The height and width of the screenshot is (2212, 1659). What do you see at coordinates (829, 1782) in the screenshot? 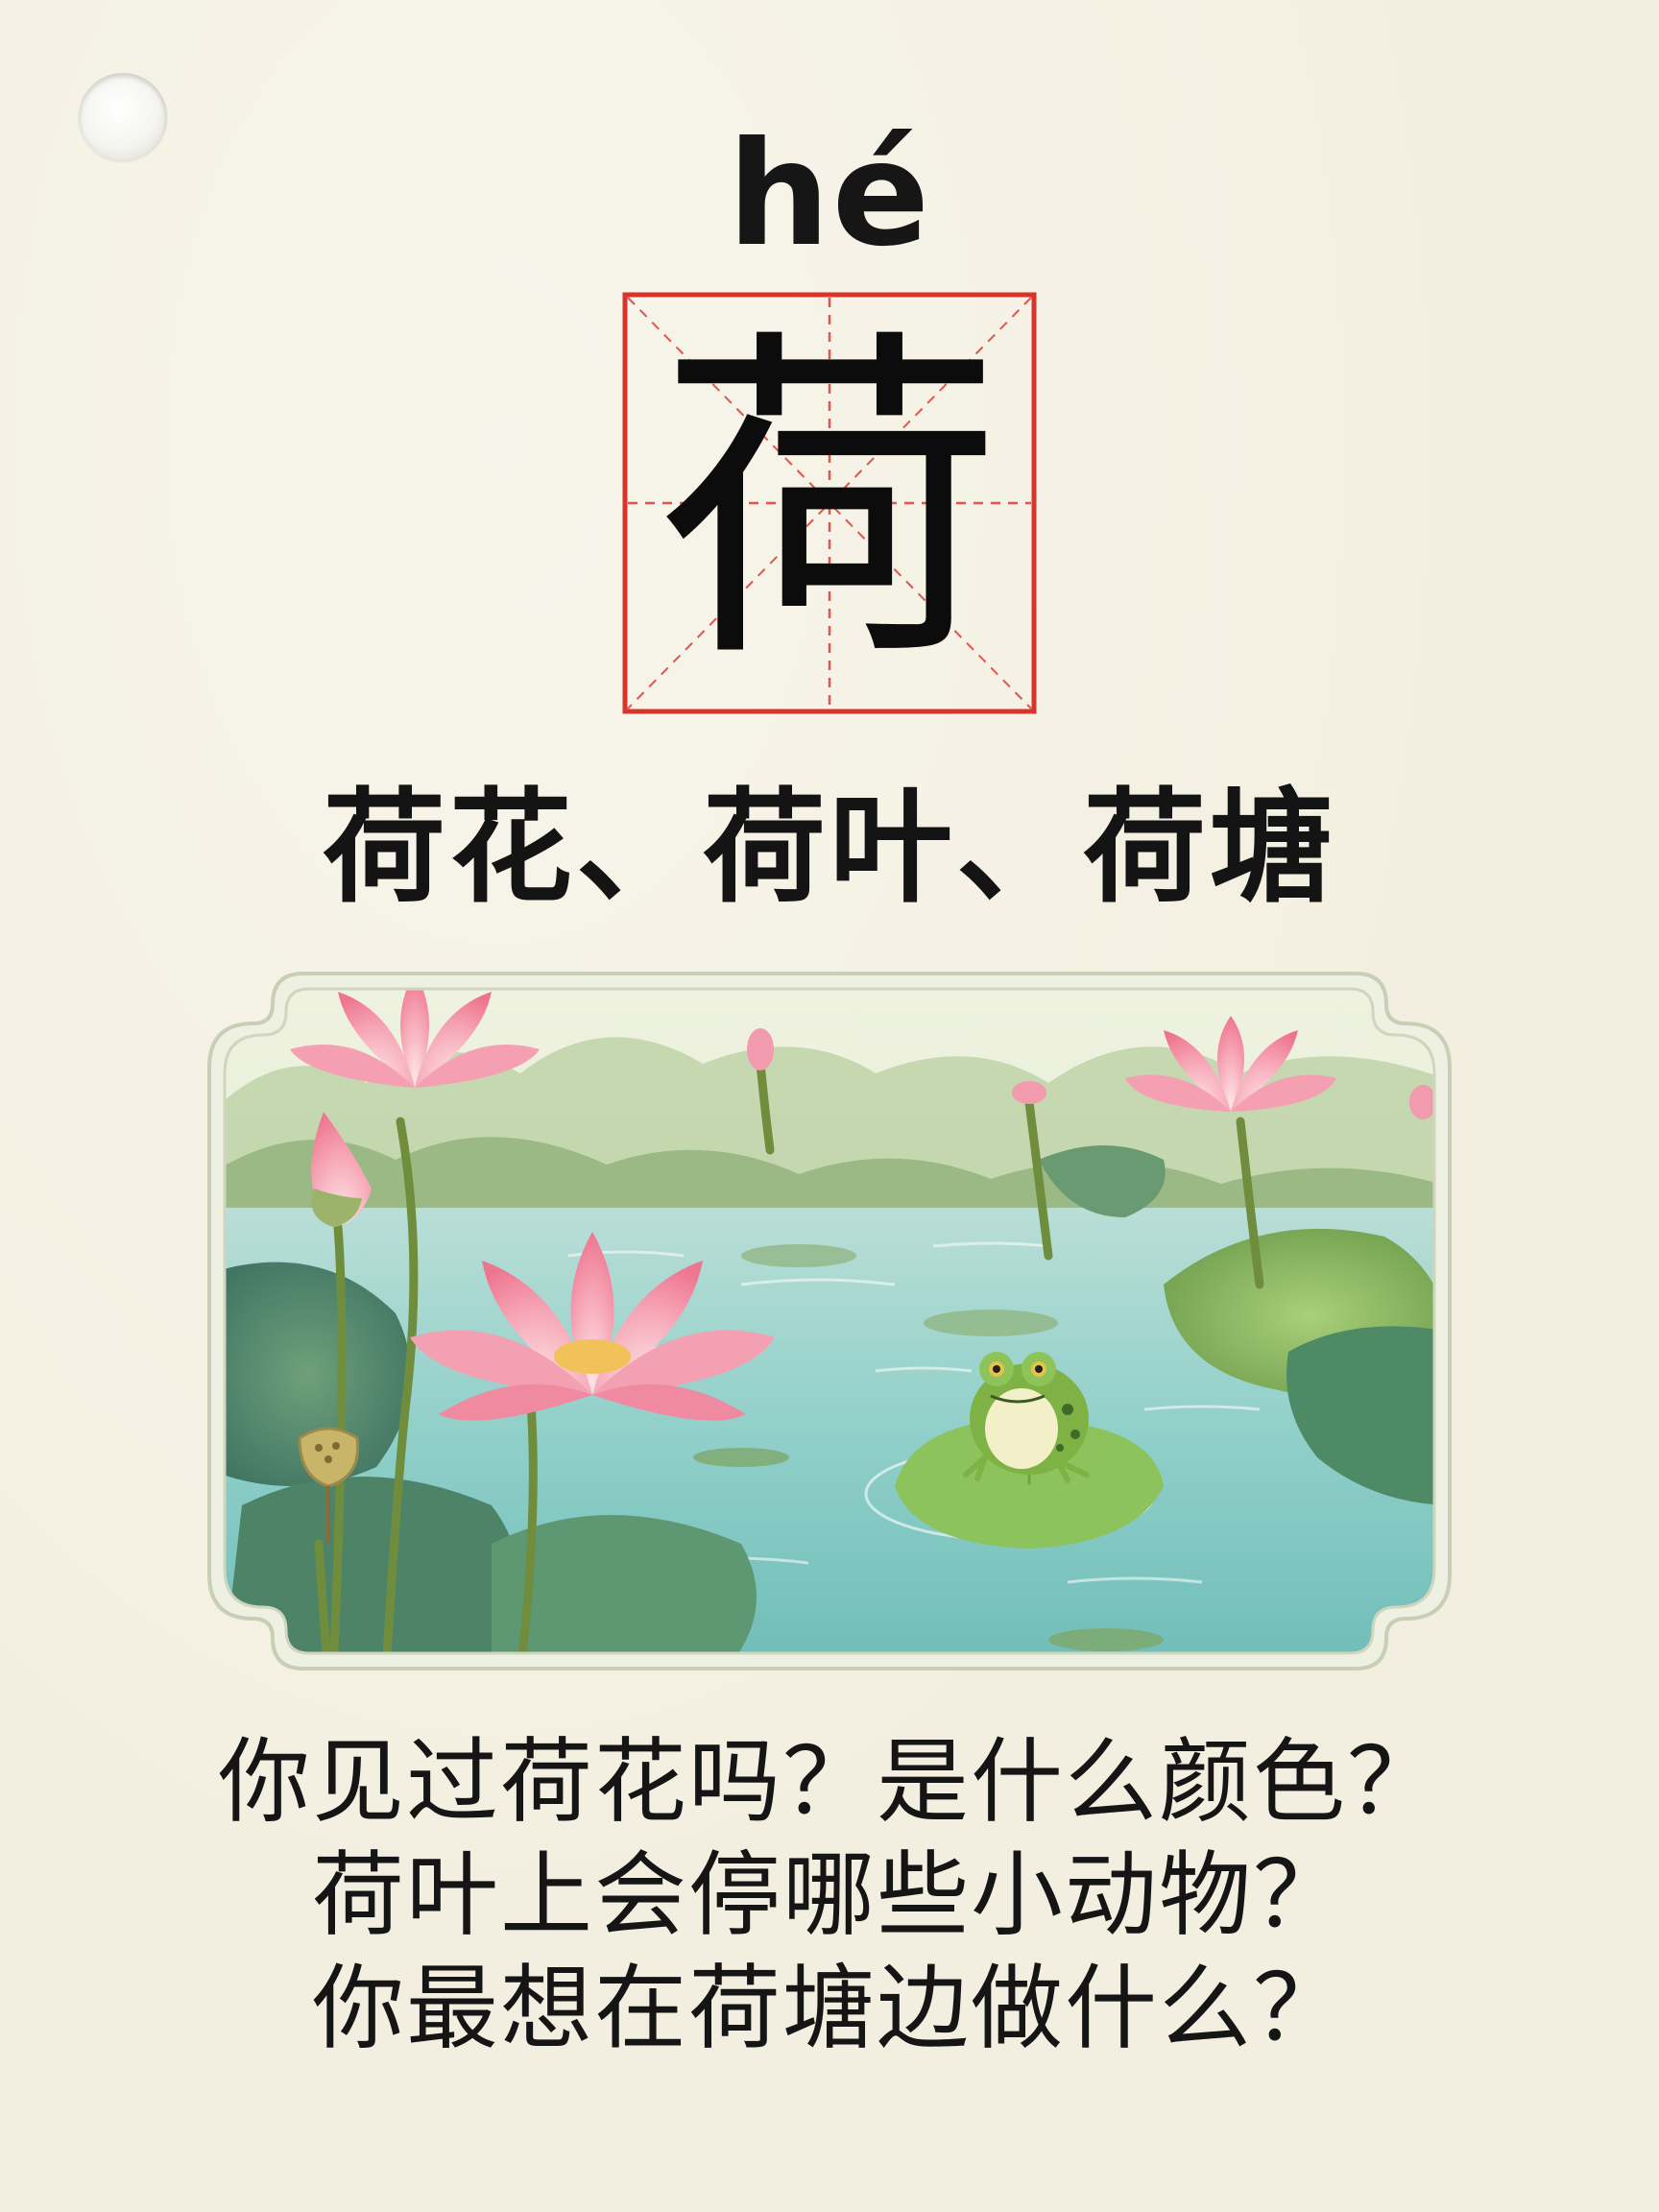
I see `question-line: 你见过荷花吗？是什么颜色？` at bounding box center [829, 1782].